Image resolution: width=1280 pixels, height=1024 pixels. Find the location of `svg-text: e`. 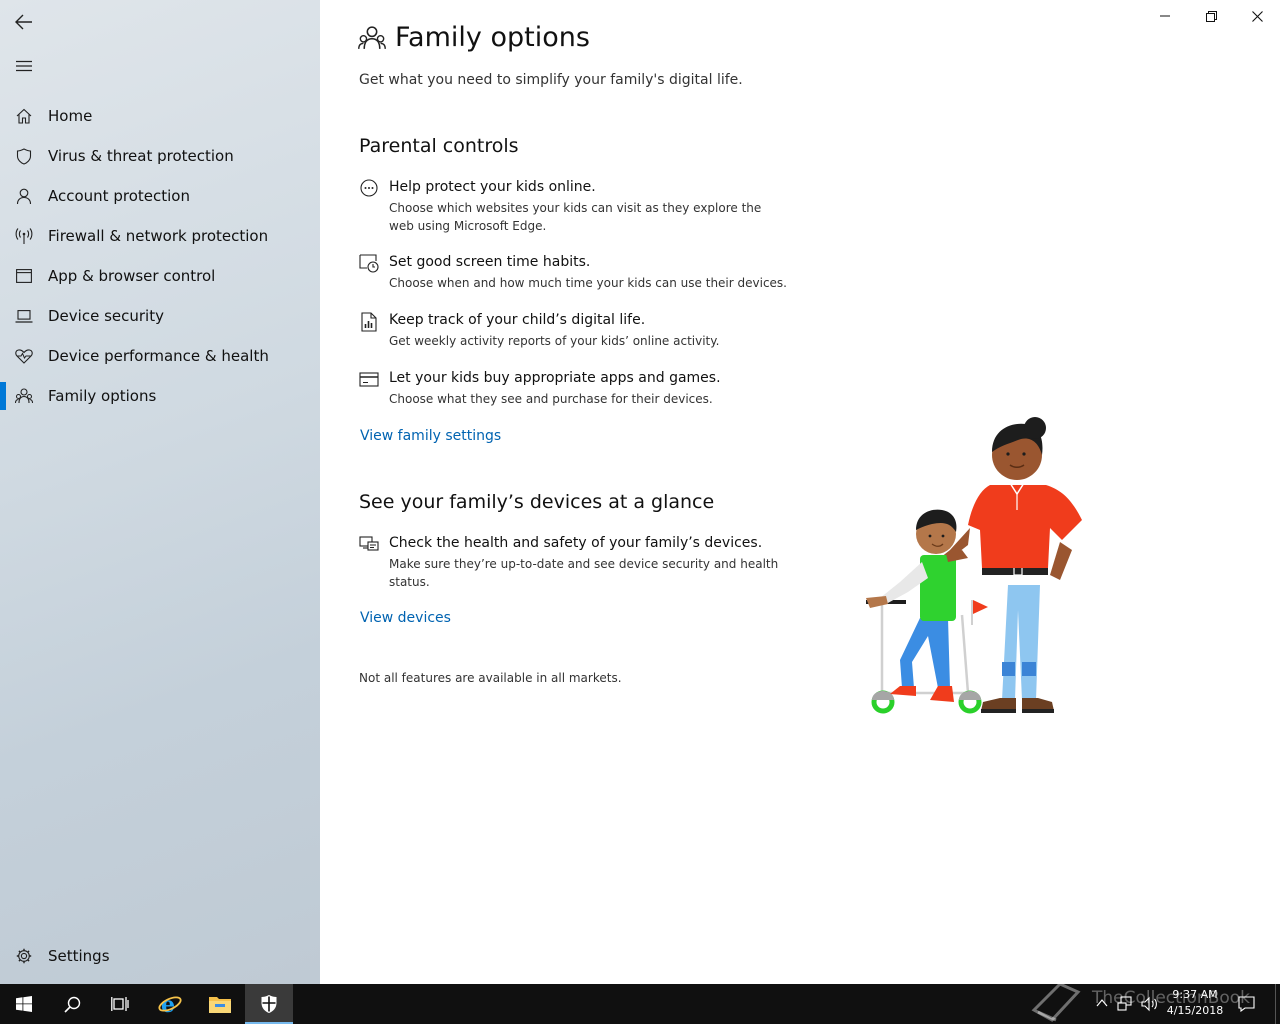

svg-text: e is located at coordinates (168, 1004).